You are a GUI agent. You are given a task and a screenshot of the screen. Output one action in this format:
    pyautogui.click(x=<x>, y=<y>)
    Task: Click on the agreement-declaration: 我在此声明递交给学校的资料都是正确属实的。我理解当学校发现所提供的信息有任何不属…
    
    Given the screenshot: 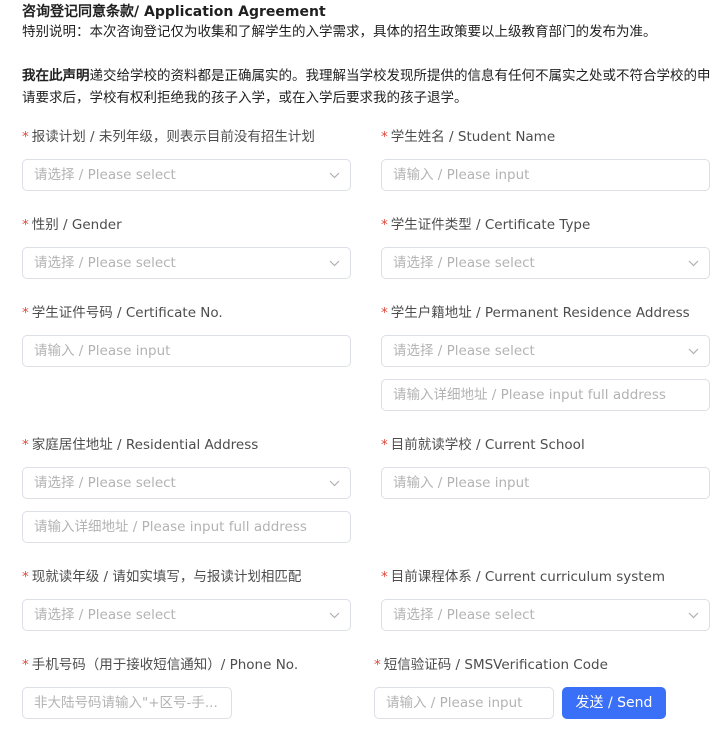 What is the action you would take?
    pyautogui.click(x=369, y=87)
    